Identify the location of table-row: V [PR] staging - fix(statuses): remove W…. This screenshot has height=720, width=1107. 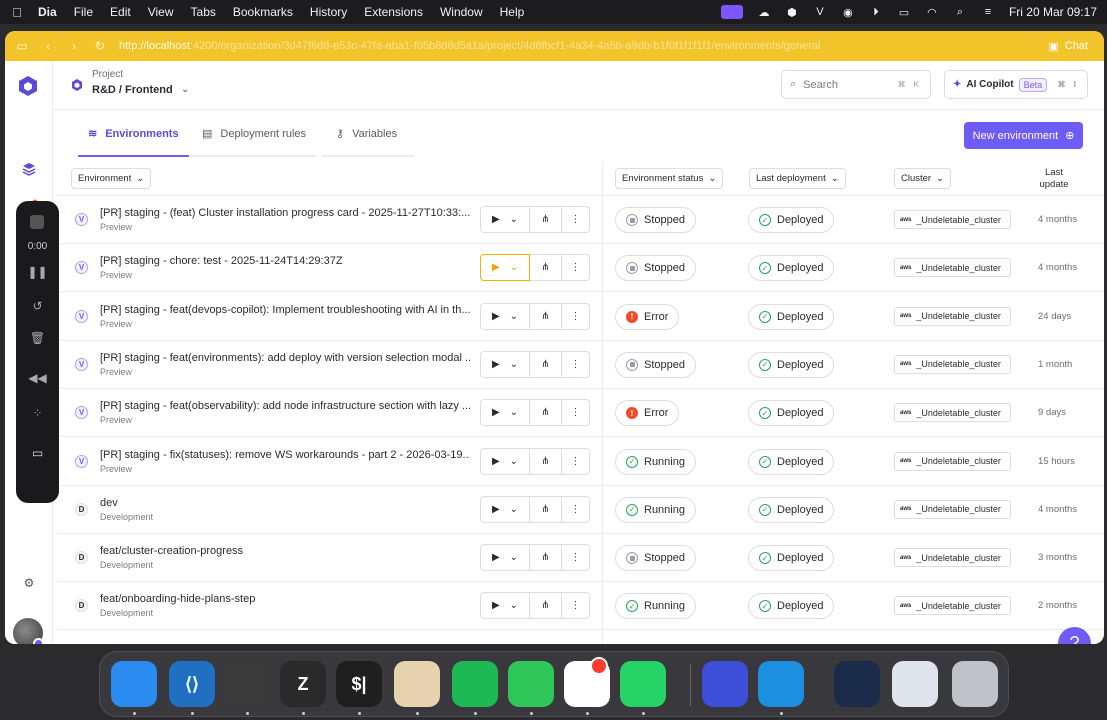
(581, 462).